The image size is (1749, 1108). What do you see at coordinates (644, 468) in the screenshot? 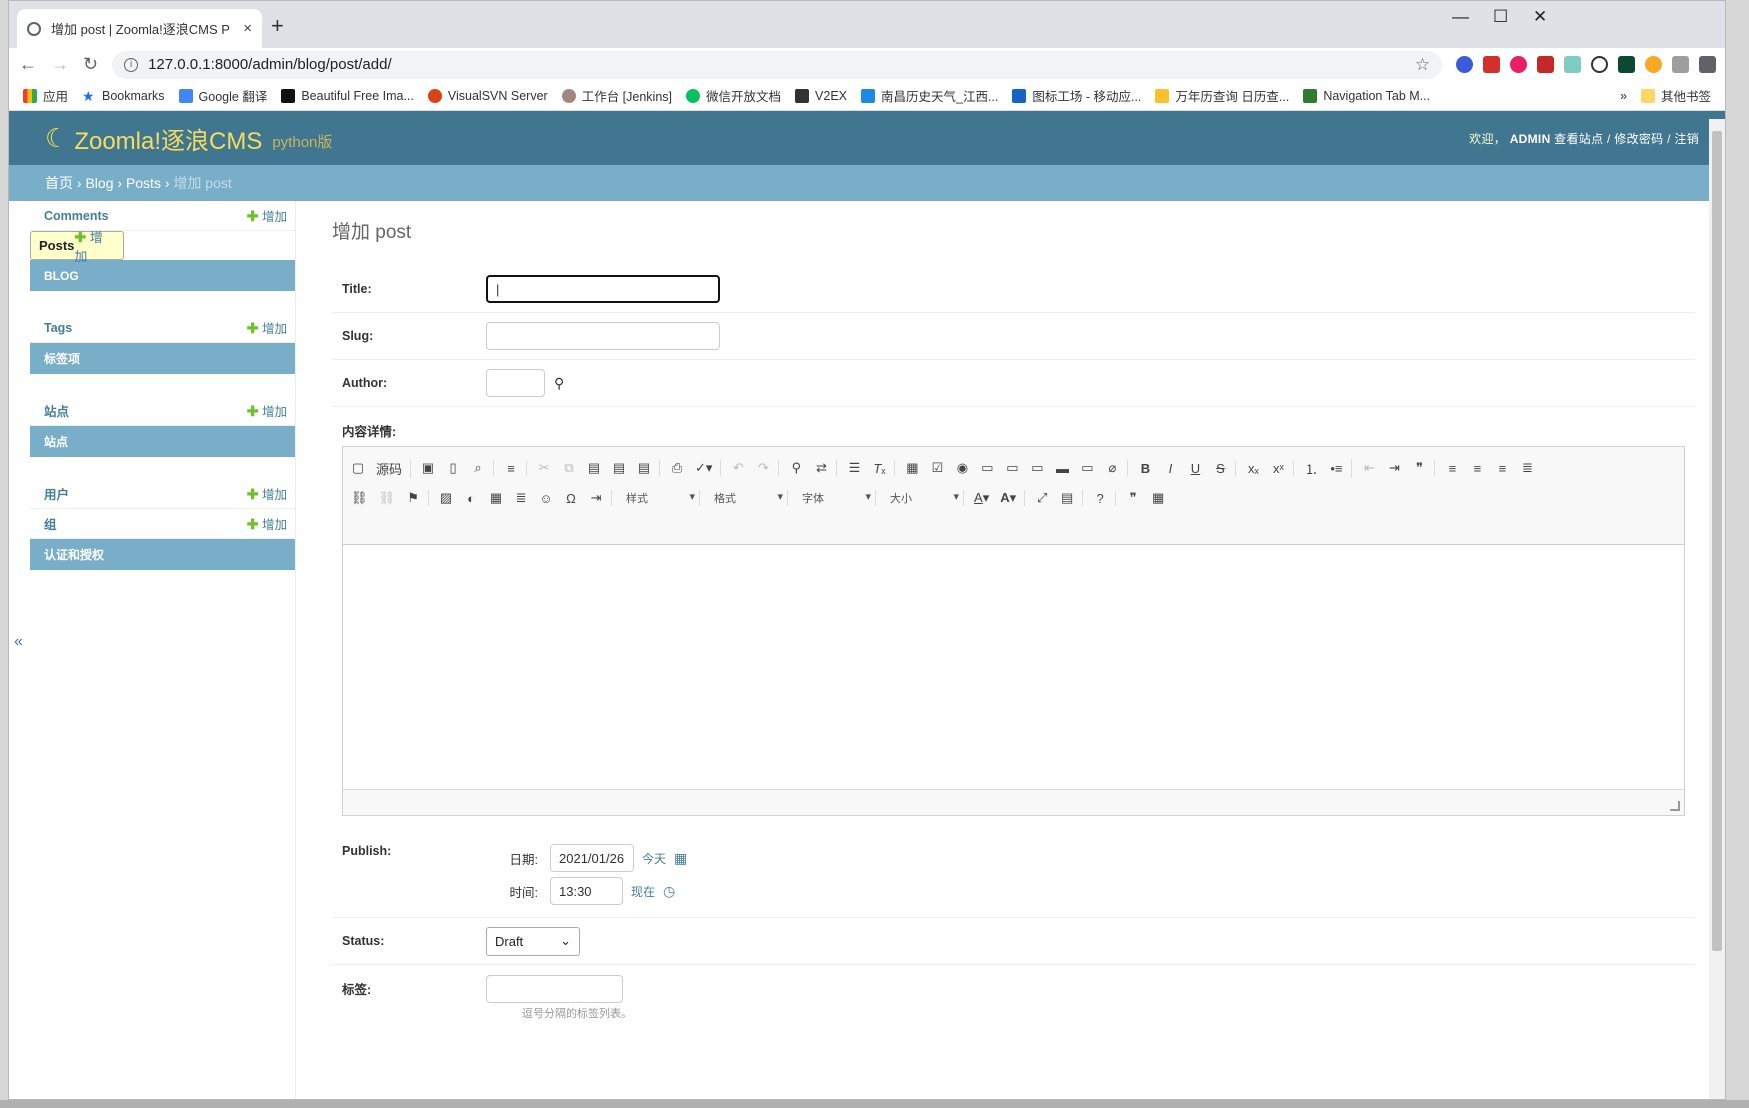
I see `paste-word-icon: ▤` at bounding box center [644, 468].